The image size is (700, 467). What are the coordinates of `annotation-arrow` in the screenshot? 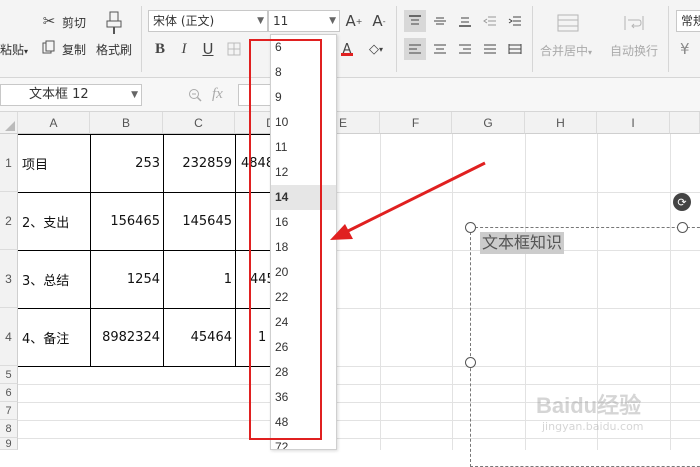 It's located at (408, 200).